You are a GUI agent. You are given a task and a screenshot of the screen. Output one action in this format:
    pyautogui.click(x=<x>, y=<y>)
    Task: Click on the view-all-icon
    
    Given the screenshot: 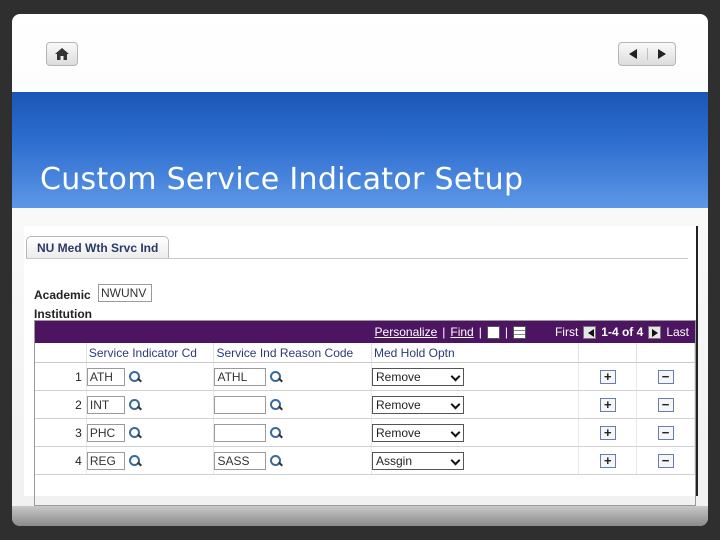 What is the action you would take?
    pyautogui.click(x=493, y=332)
    